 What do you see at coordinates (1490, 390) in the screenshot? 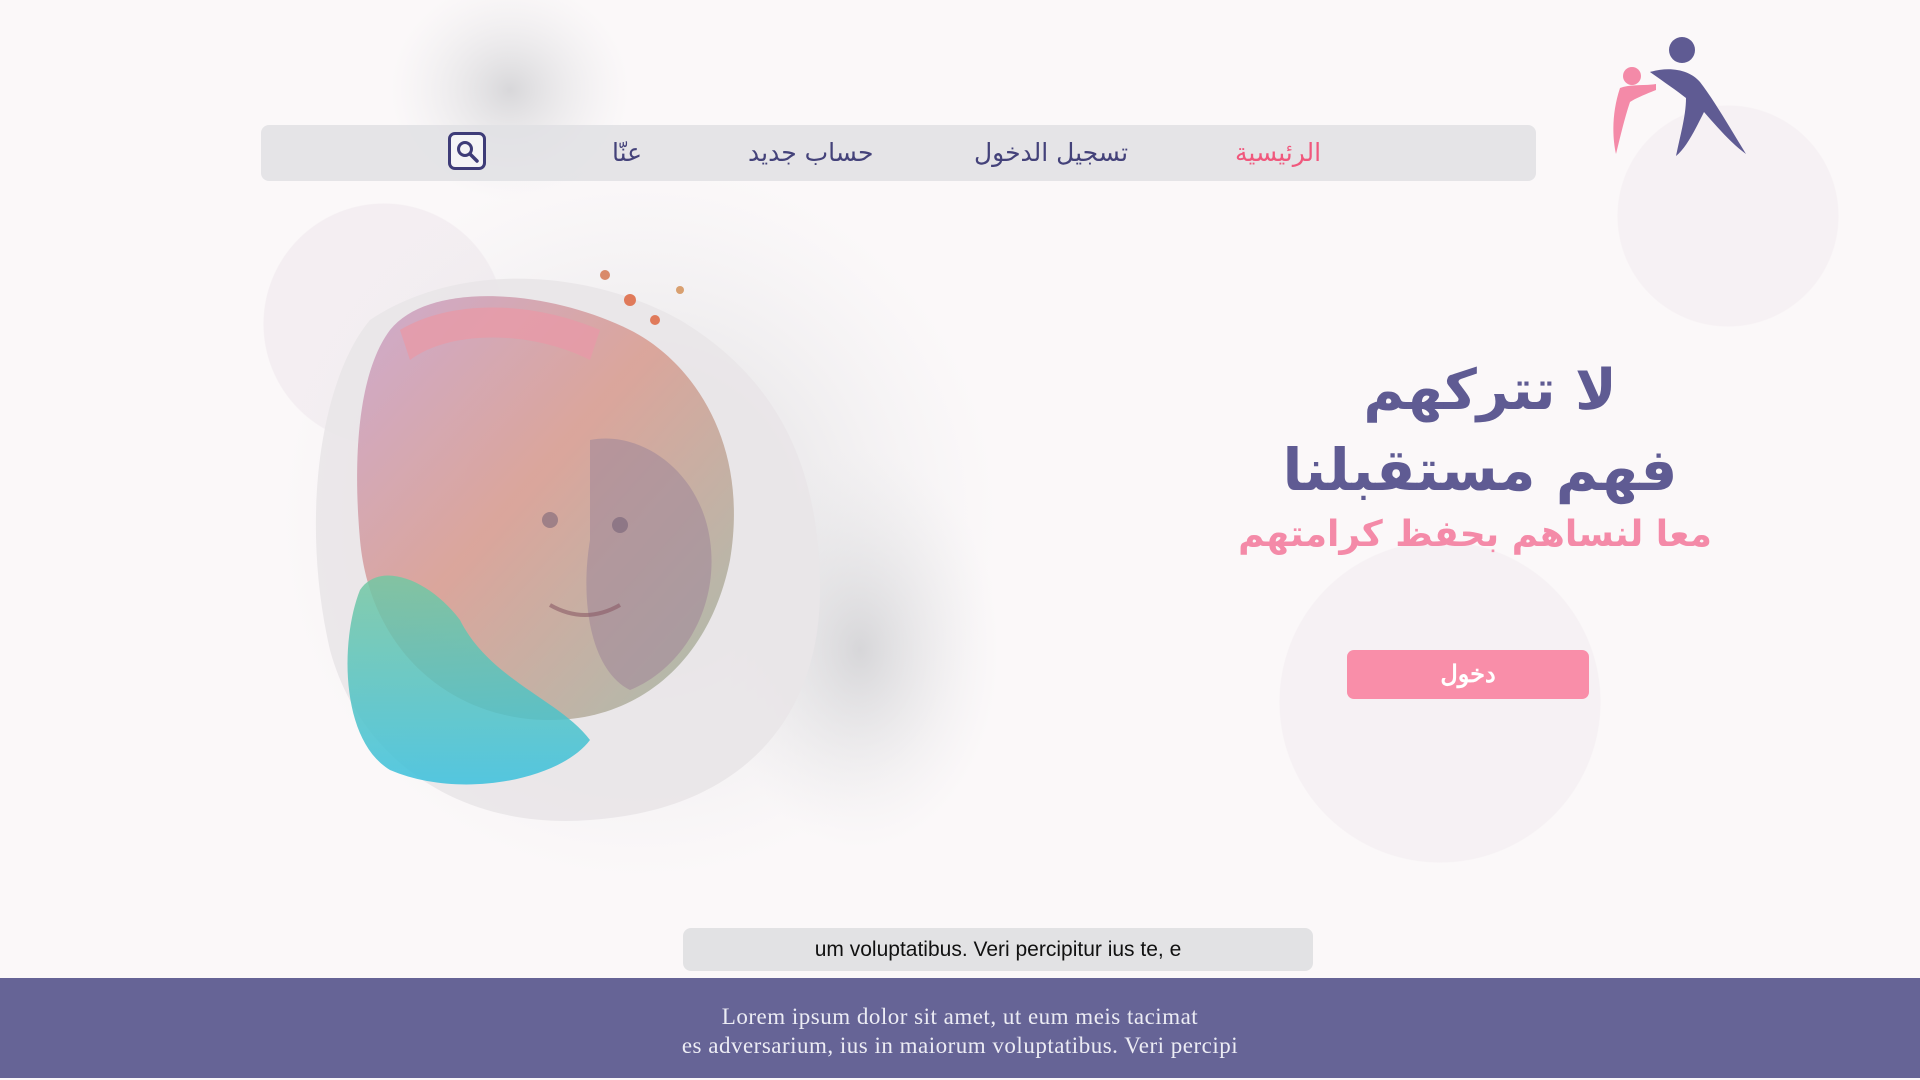
I see `hero-headline-line1: لا تتركهم` at bounding box center [1490, 390].